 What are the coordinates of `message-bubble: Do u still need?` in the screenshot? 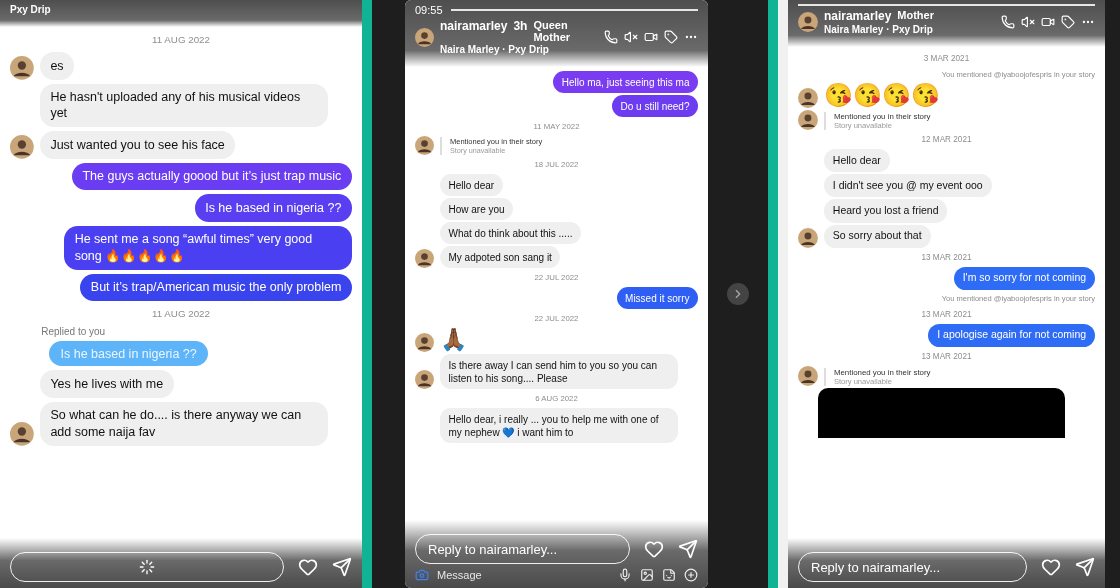 It's located at (655, 106).